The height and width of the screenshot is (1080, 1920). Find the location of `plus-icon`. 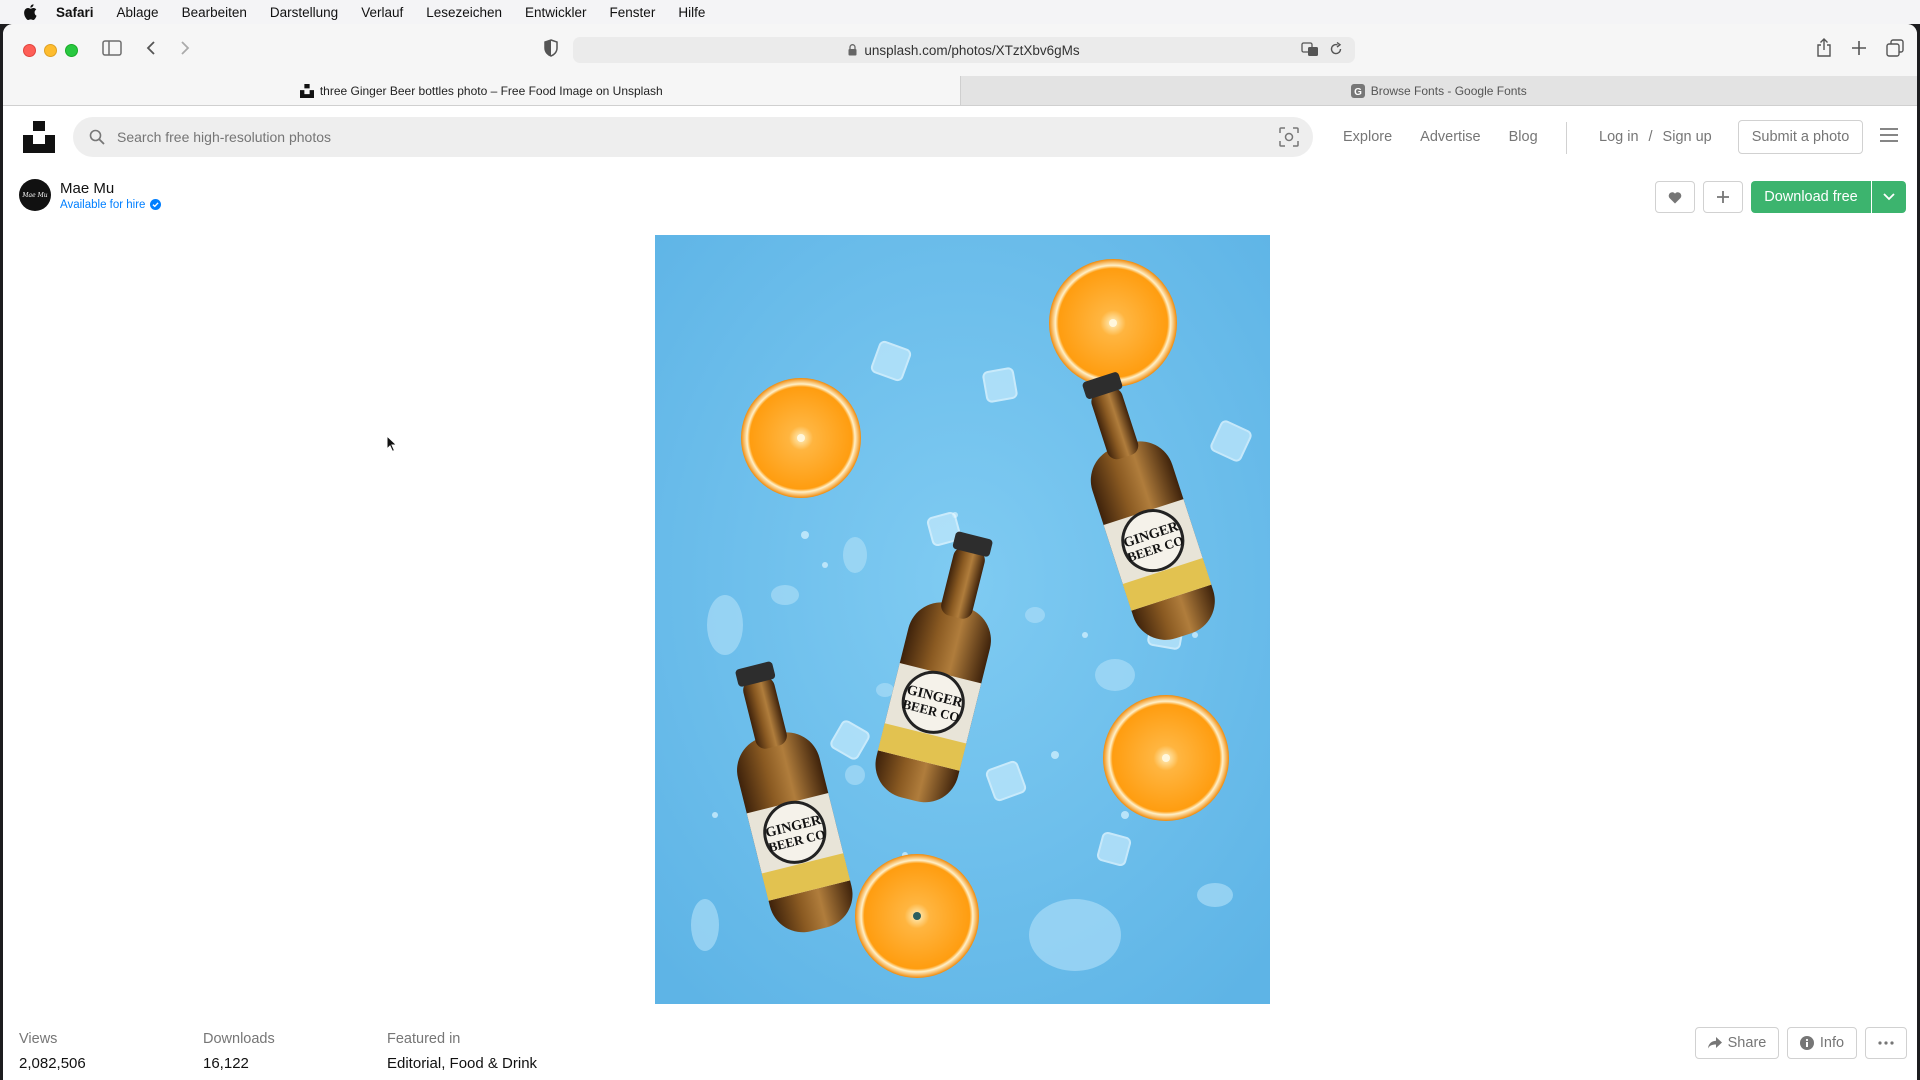

plus-icon is located at coordinates (1723, 197).